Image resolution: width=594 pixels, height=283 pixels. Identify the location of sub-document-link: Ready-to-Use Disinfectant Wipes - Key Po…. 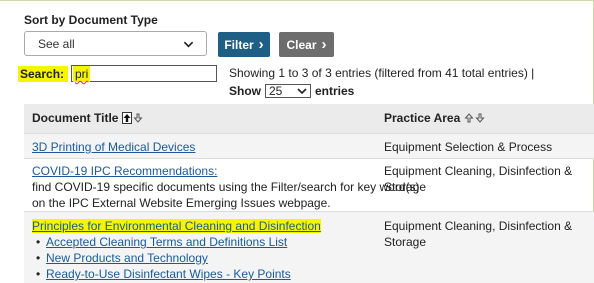
(168, 274).